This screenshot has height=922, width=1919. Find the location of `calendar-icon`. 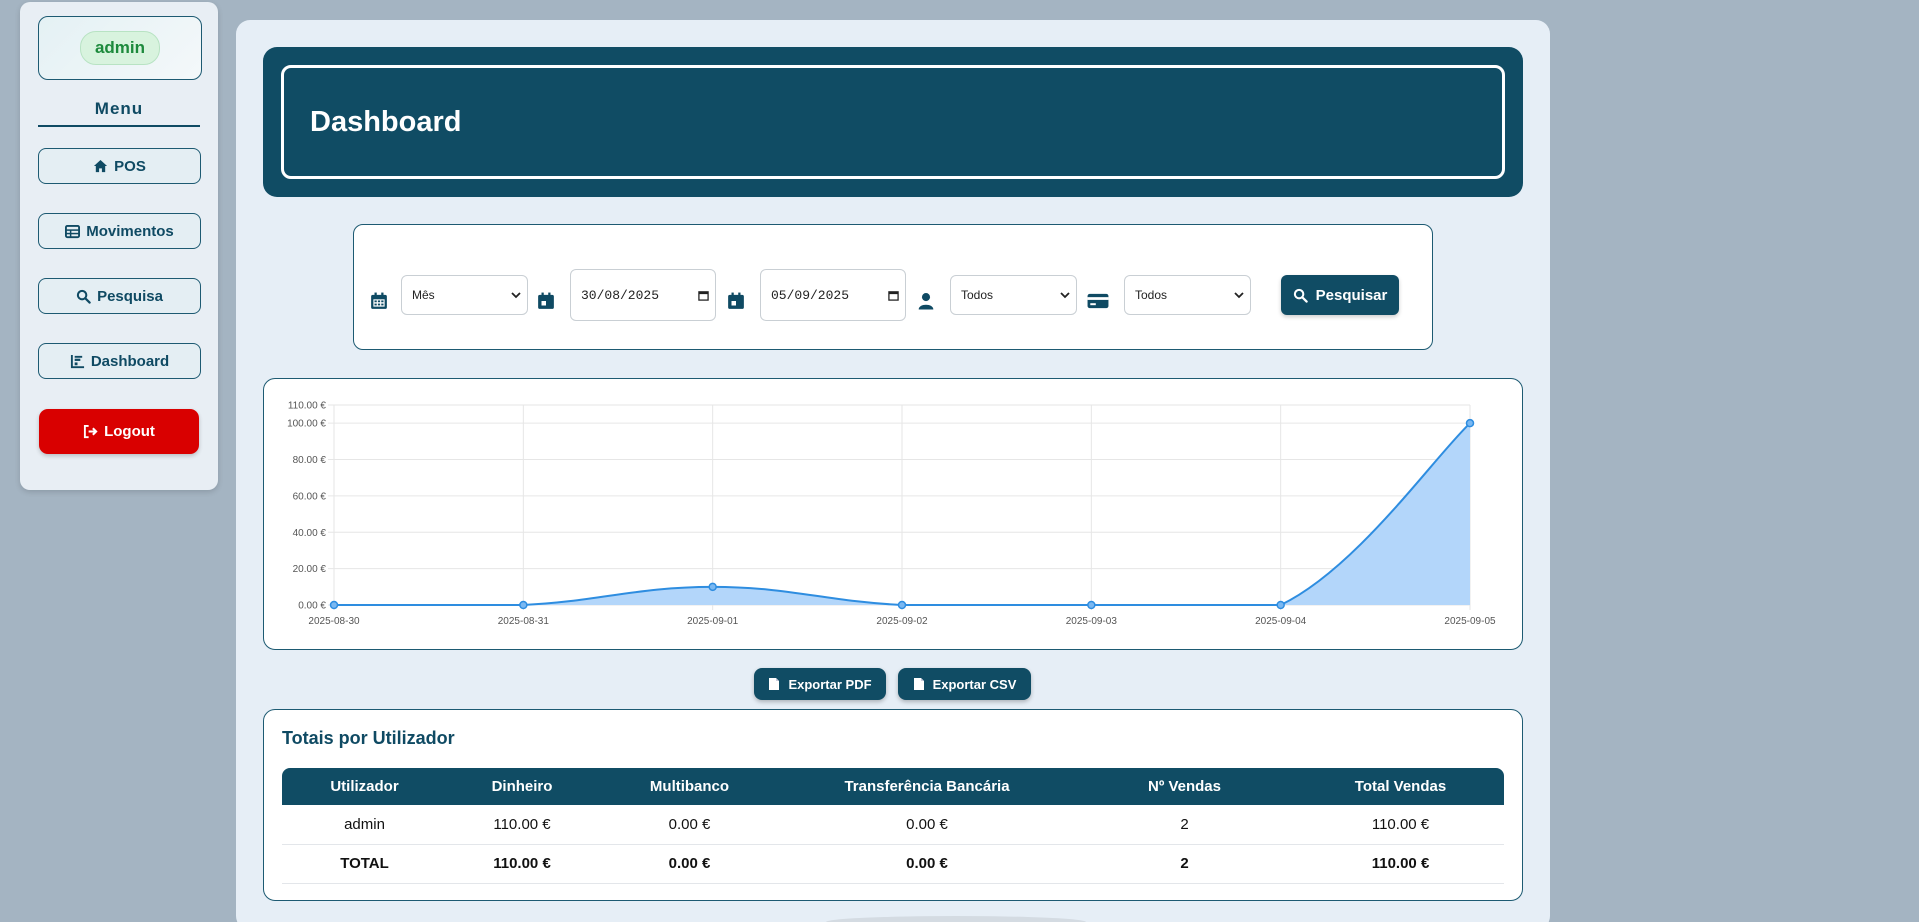

calendar-icon is located at coordinates (379, 300).